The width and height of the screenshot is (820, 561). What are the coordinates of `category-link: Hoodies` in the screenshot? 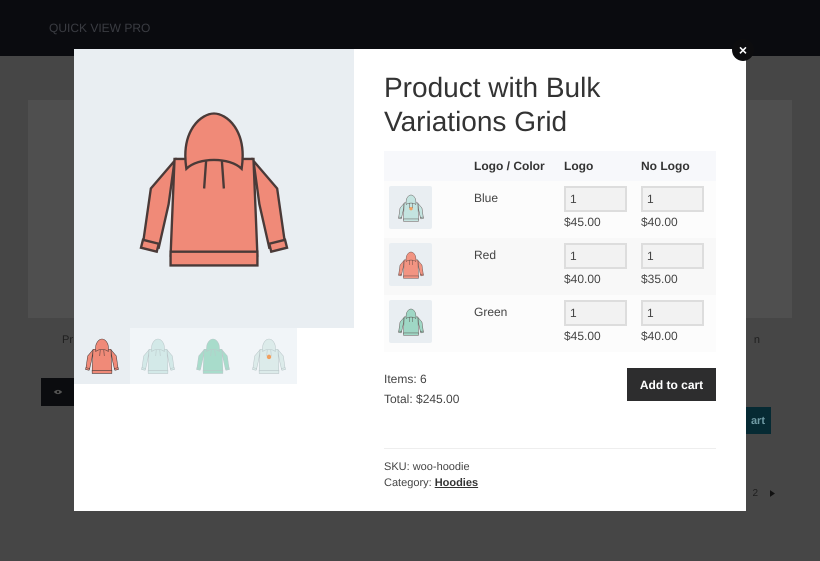 It's located at (456, 483).